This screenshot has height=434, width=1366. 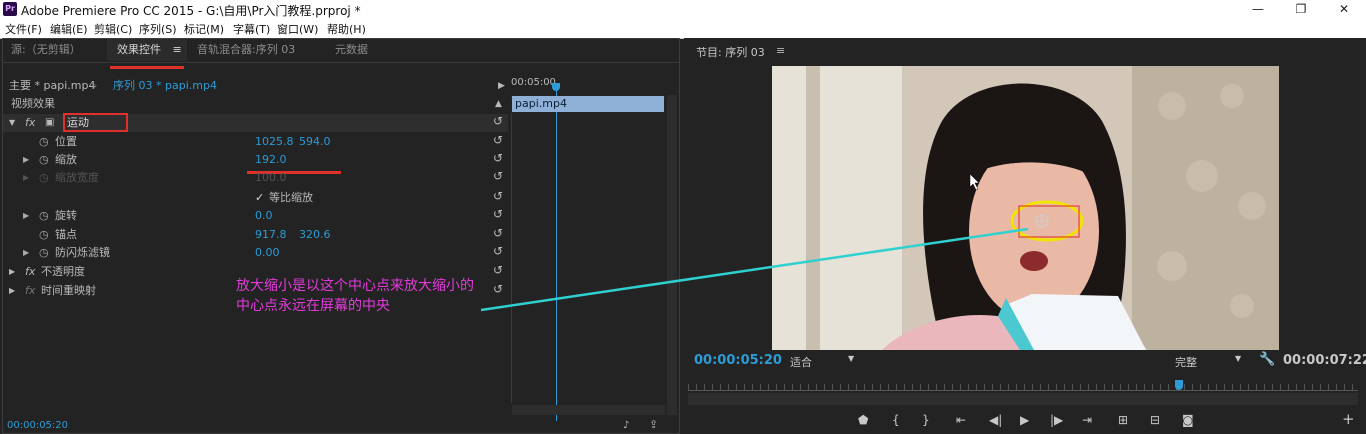 What do you see at coordinates (1267, 359) in the screenshot?
I see `wrench-icon: 🔧` at bounding box center [1267, 359].